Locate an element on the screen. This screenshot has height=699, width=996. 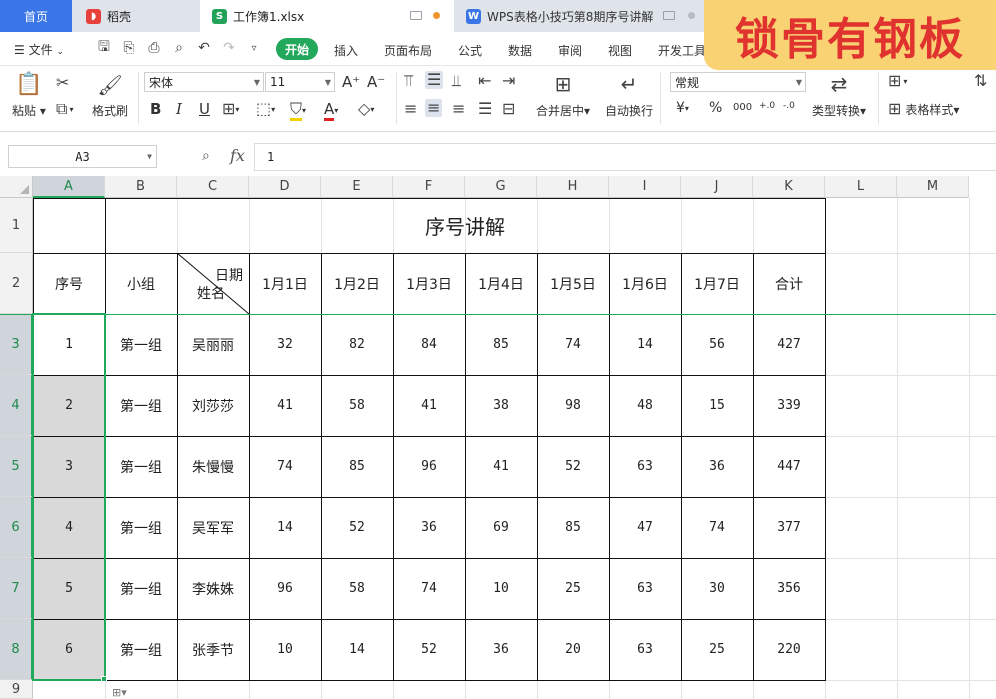
undo-icon: ↶ is located at coordinates (204, 48).